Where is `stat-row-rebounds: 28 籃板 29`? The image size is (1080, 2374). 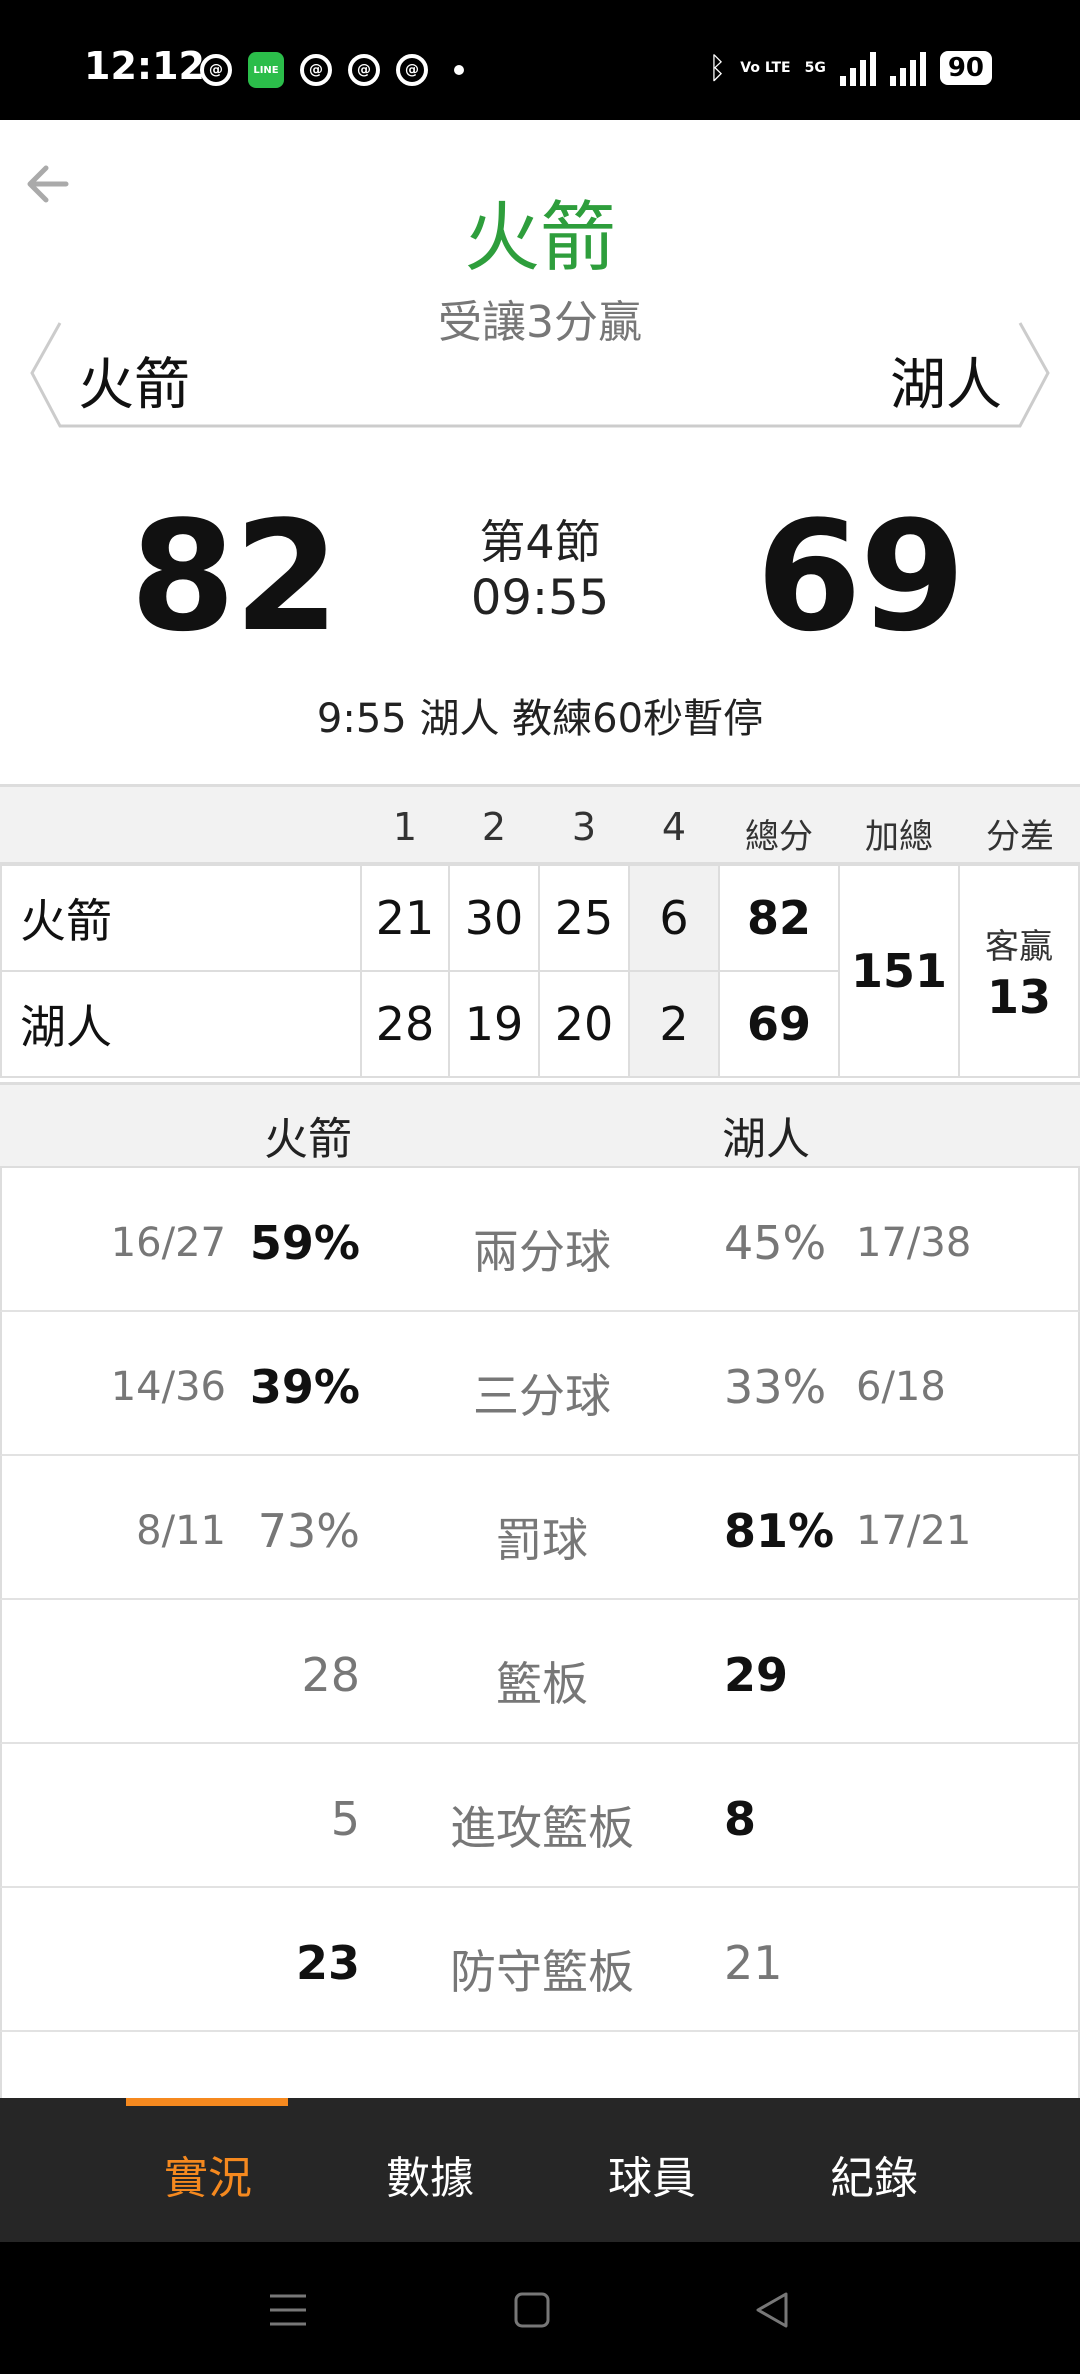
stat-row-rebounds: 28 籃板 29 is located at coordinates (540, 1672).